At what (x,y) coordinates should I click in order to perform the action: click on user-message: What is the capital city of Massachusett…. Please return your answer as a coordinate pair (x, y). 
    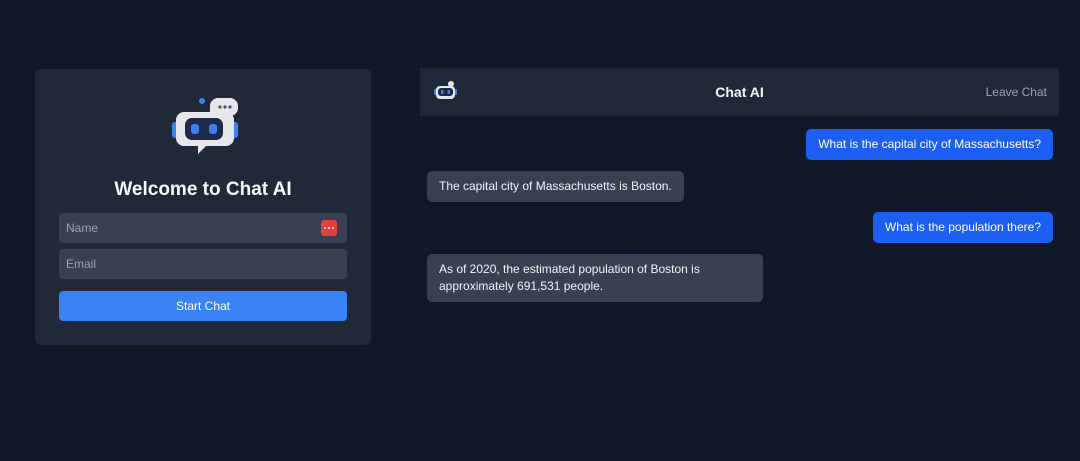
    Looking at the image, I should click on (929, 144).